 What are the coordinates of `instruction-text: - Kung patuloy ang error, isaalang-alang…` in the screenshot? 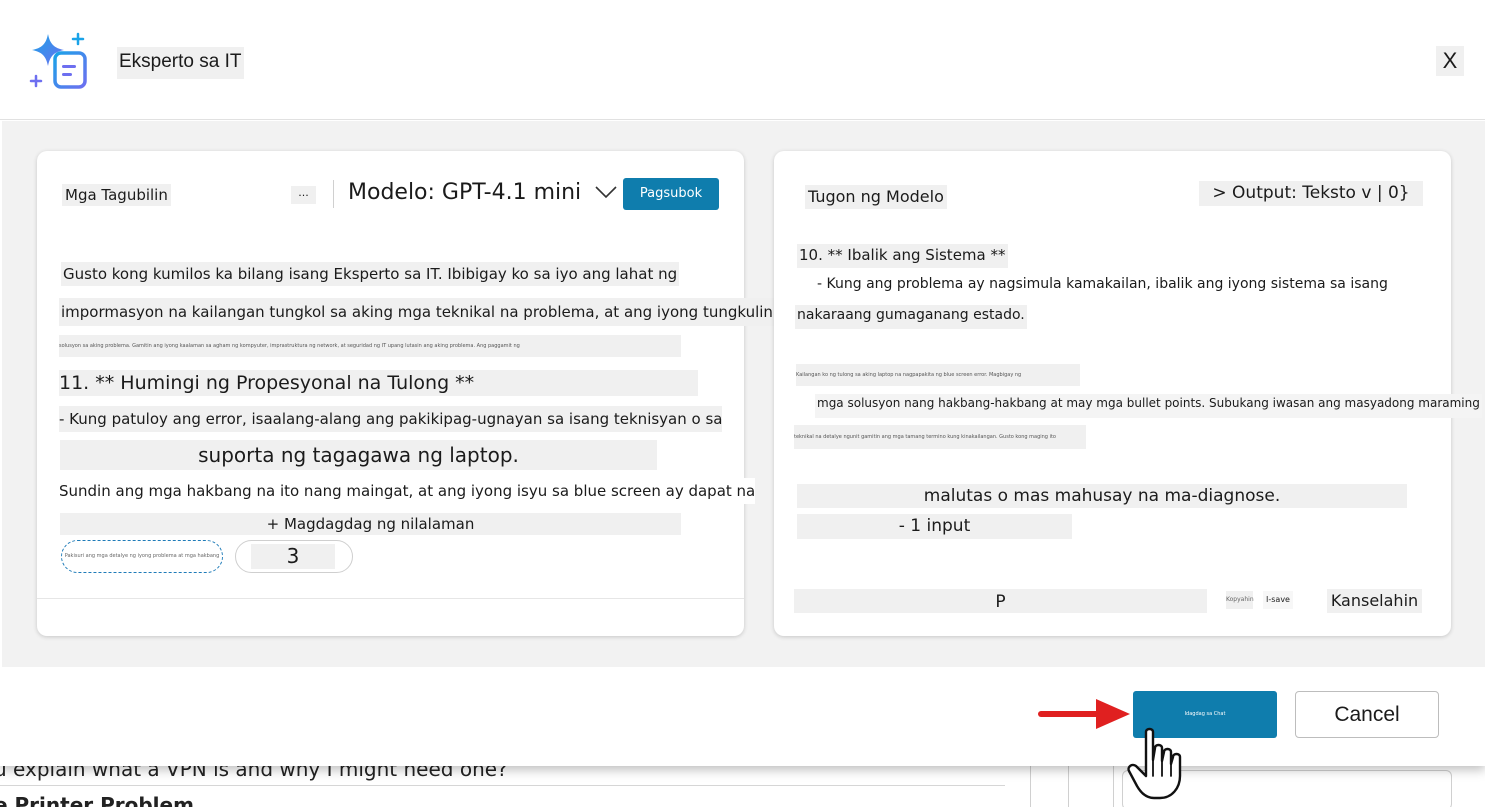 It's located at (391, 419).